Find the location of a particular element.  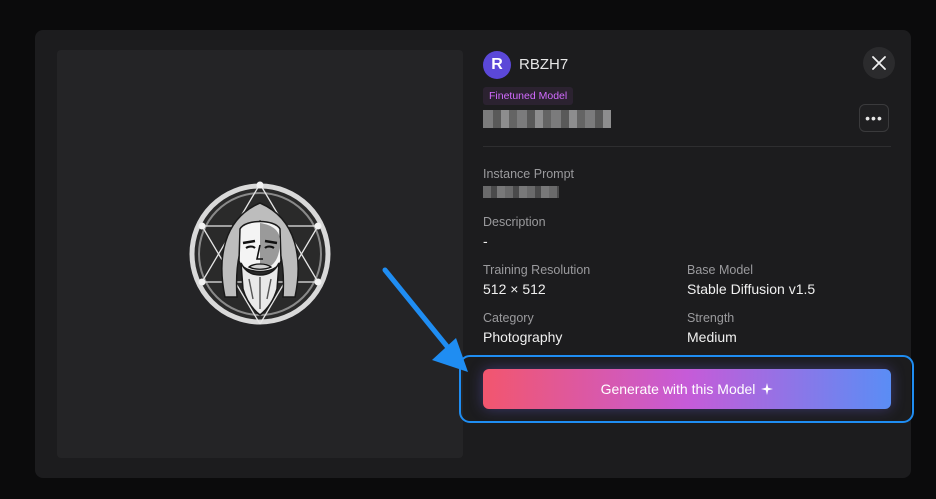

more-horizontal-icon: ••• is located at coordinates (874, 118).